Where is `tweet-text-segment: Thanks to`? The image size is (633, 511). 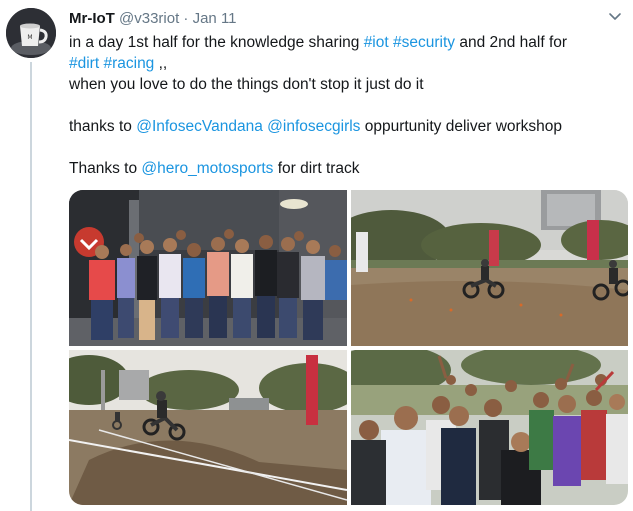 tweet-text-segment: Thanks to is located at coordinates (105, 168).